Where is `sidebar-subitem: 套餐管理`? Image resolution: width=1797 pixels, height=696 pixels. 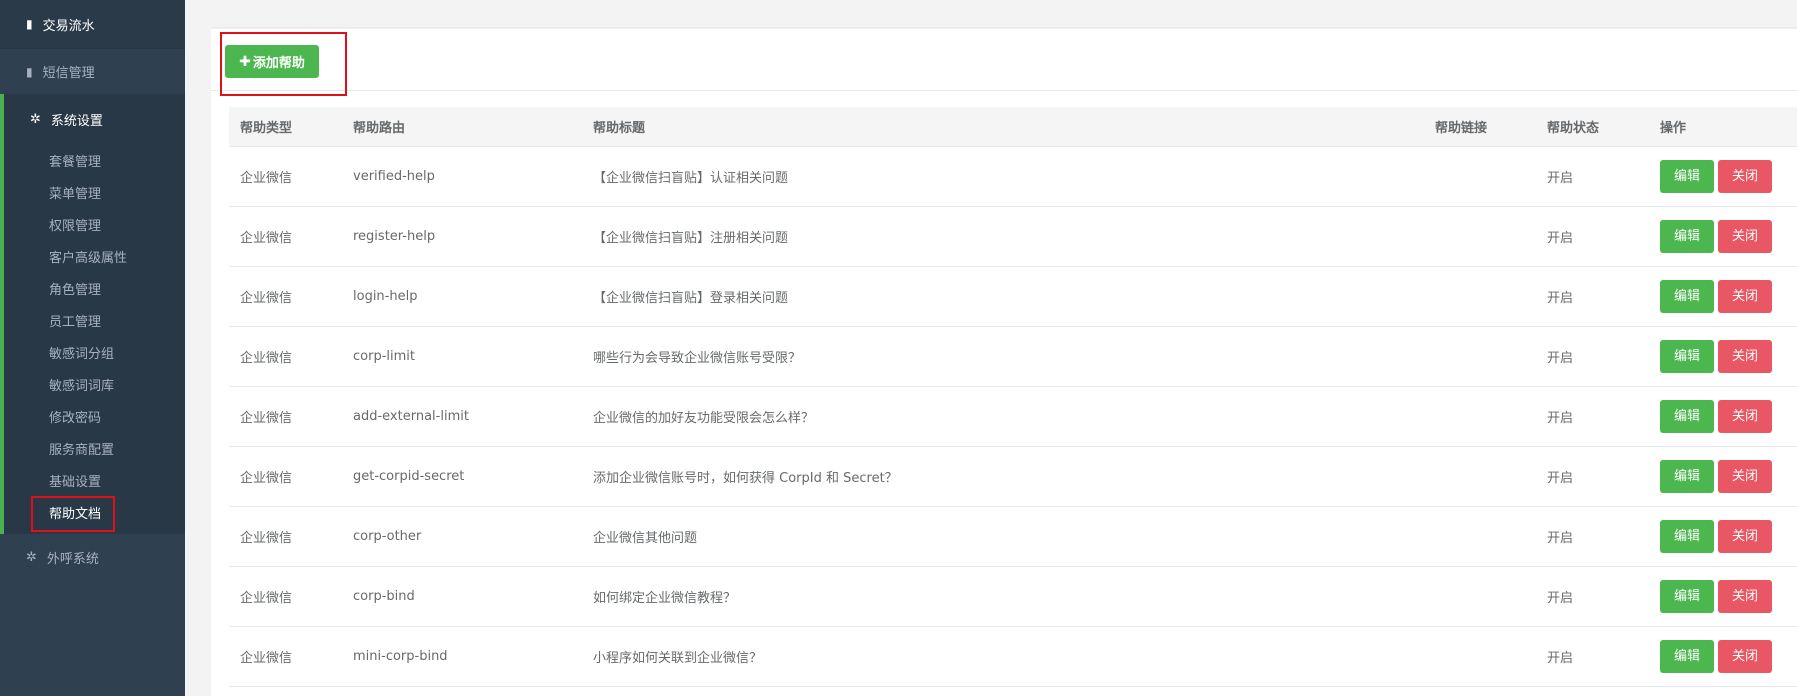
sidebar-subitem: 套餐管理 is located at coordinates (94, 160).